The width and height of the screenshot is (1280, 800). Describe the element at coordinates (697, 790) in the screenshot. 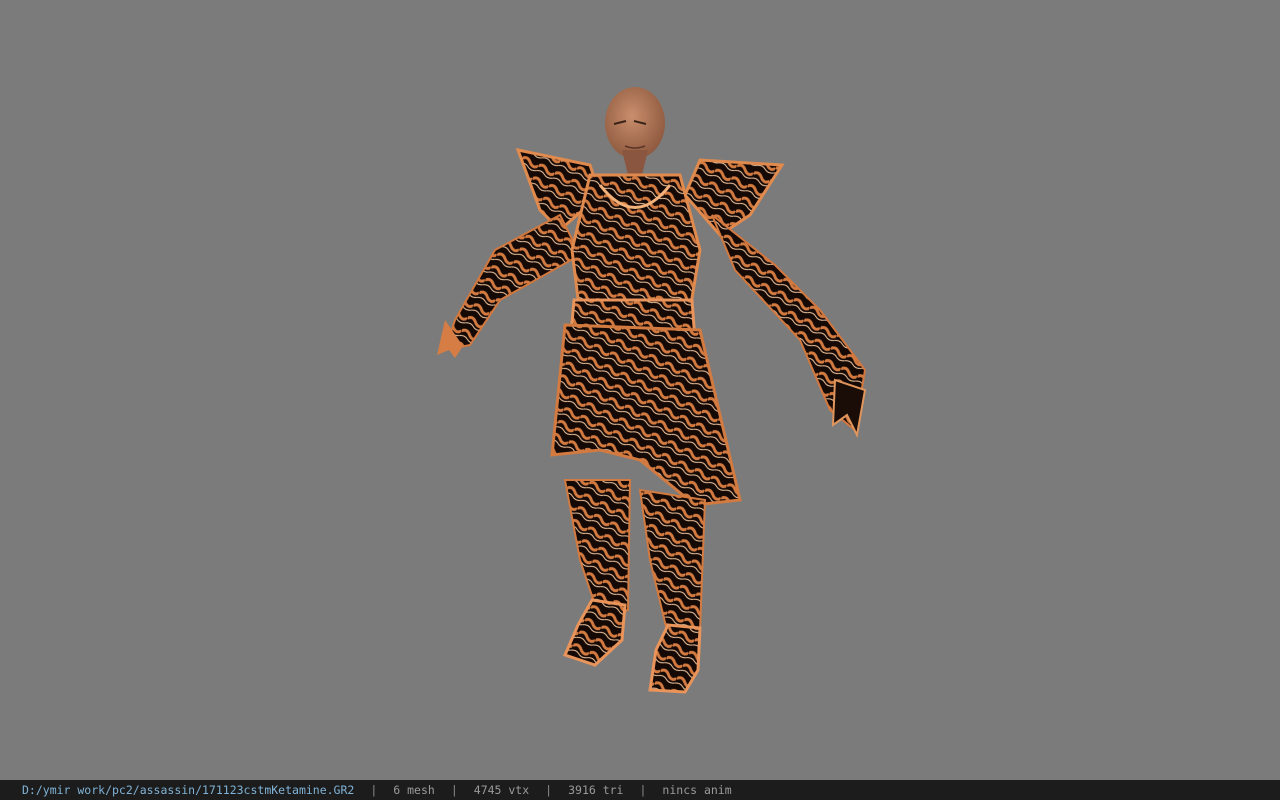

I see `animation-status: nincs anim` at that location.